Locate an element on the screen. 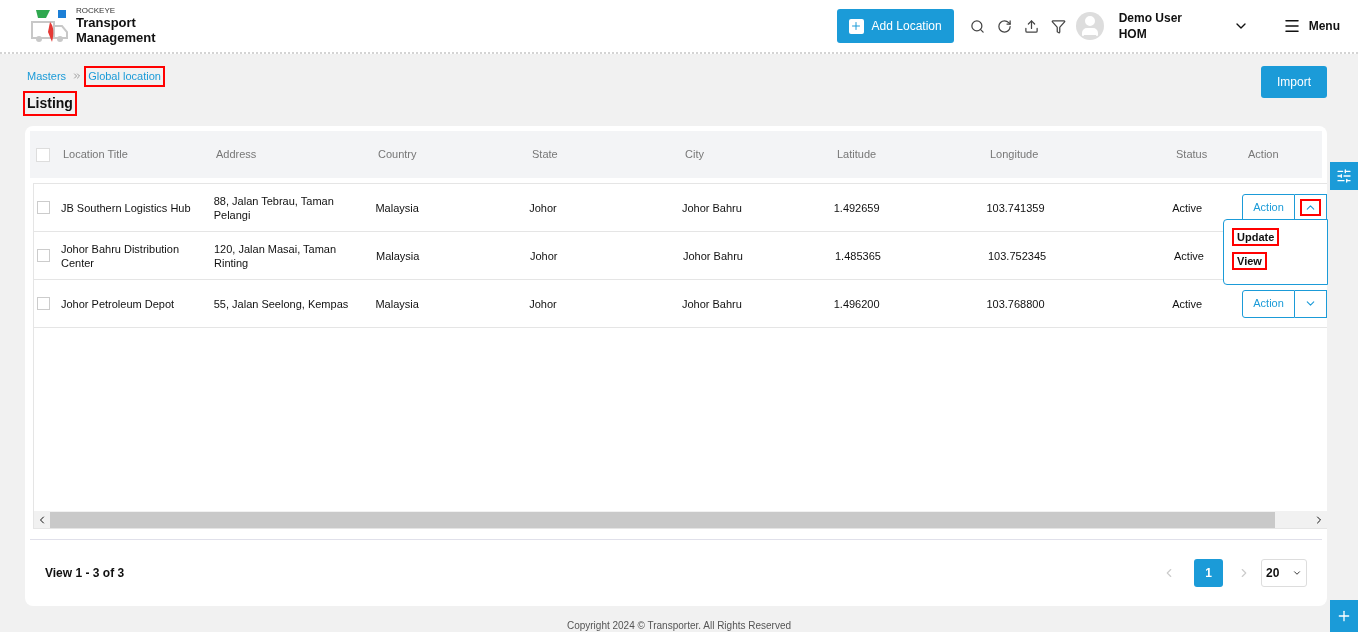 This screenshot has width=1358, height=632. plus-button is located at coordinates (1344, 616).